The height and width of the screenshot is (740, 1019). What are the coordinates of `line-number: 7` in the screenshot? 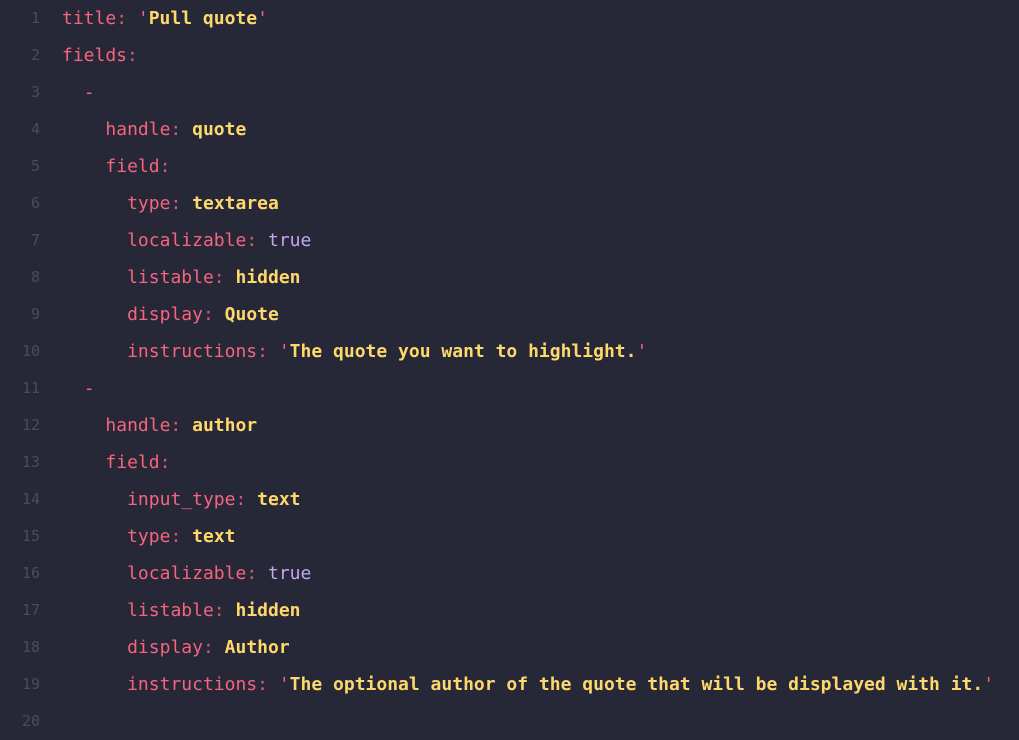 It's located at (35, 240).